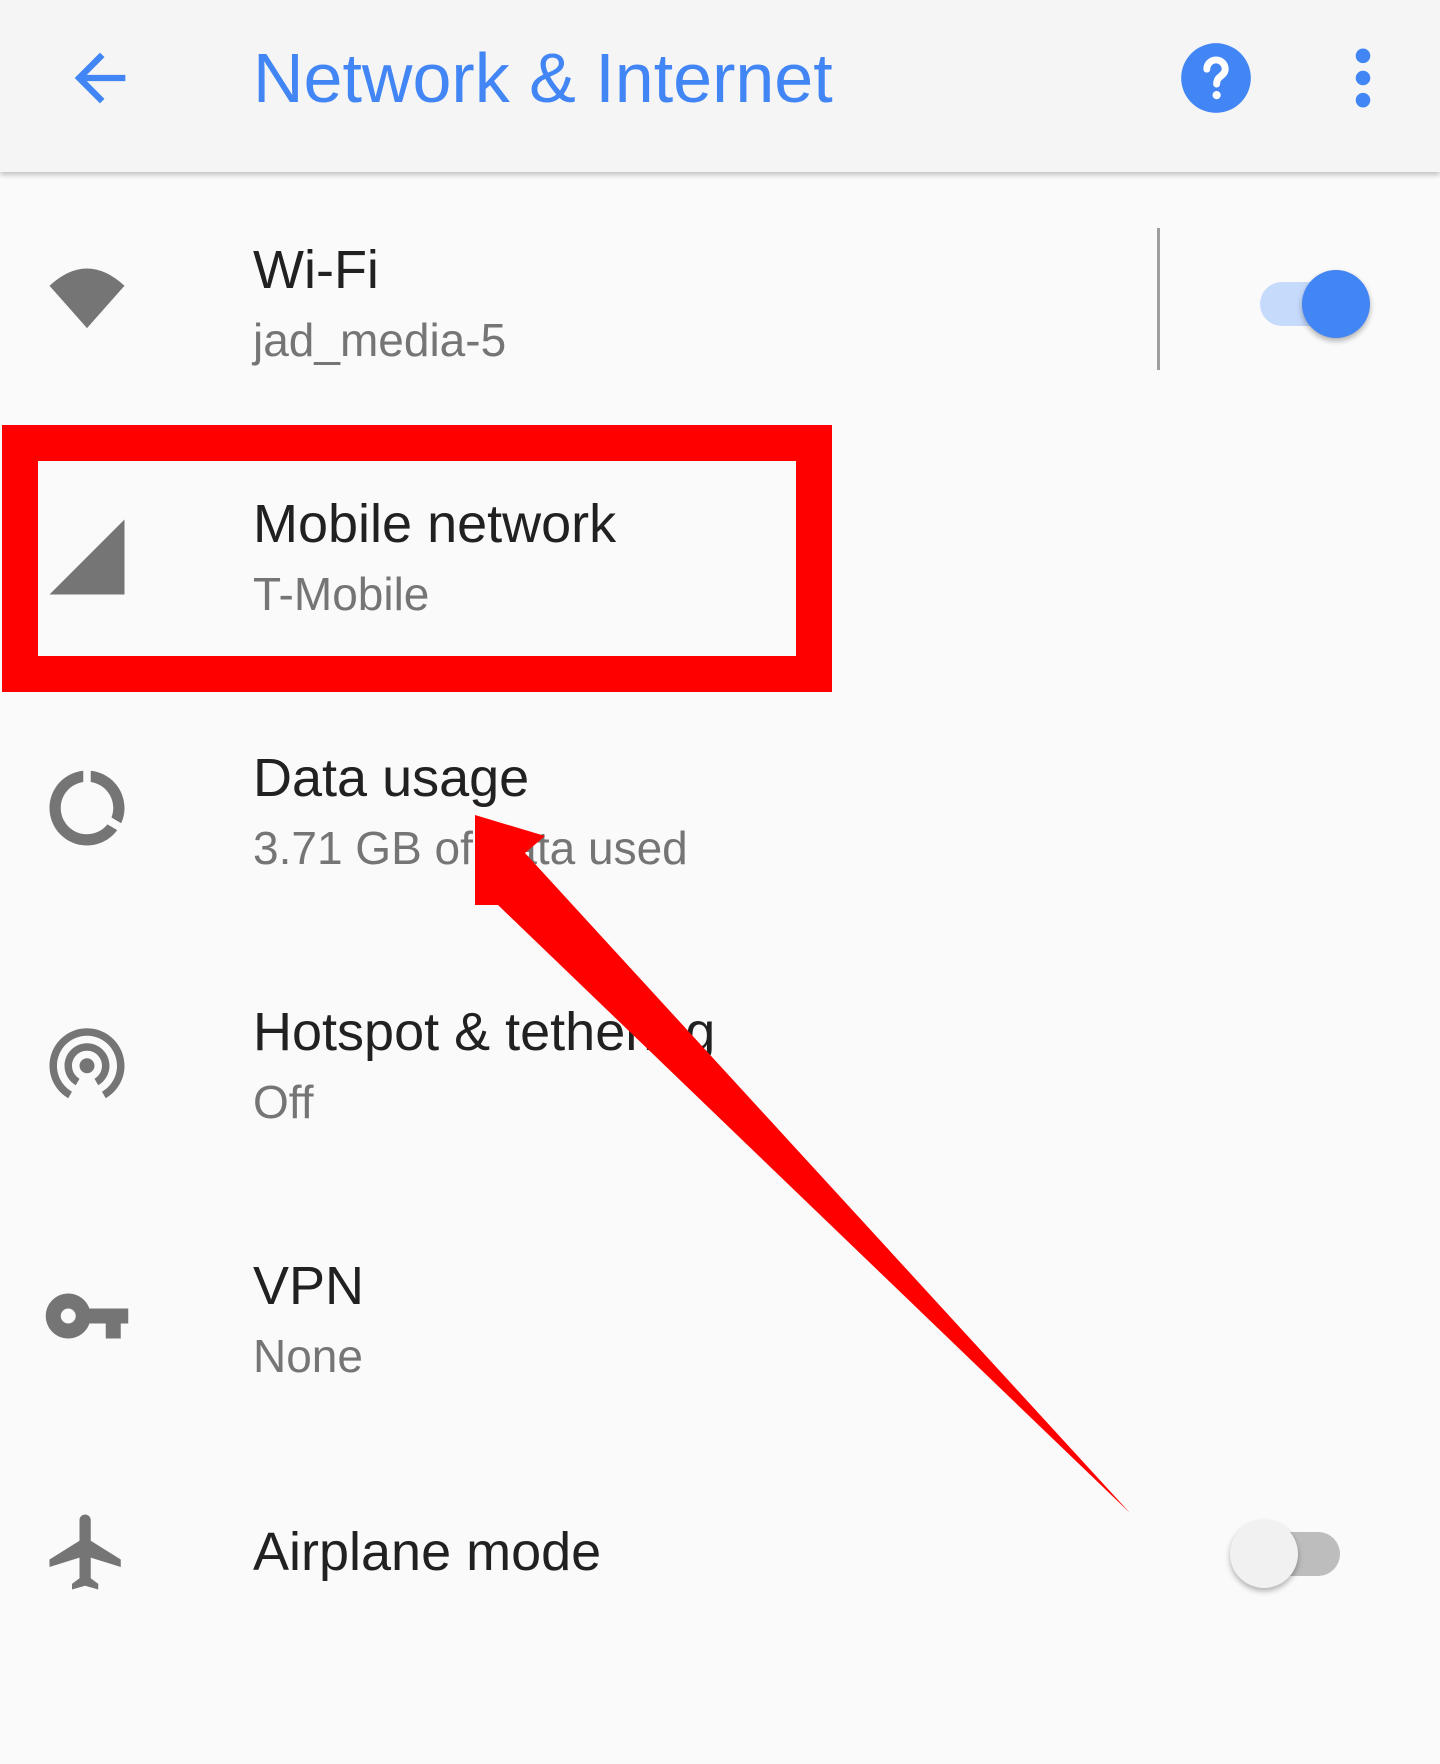 This screenshot has width=1440, height=1764. Describe the element at coordinates (720, 1569) in the screenshot. I see `airplane-mode-item: Airplane mode` at that location.